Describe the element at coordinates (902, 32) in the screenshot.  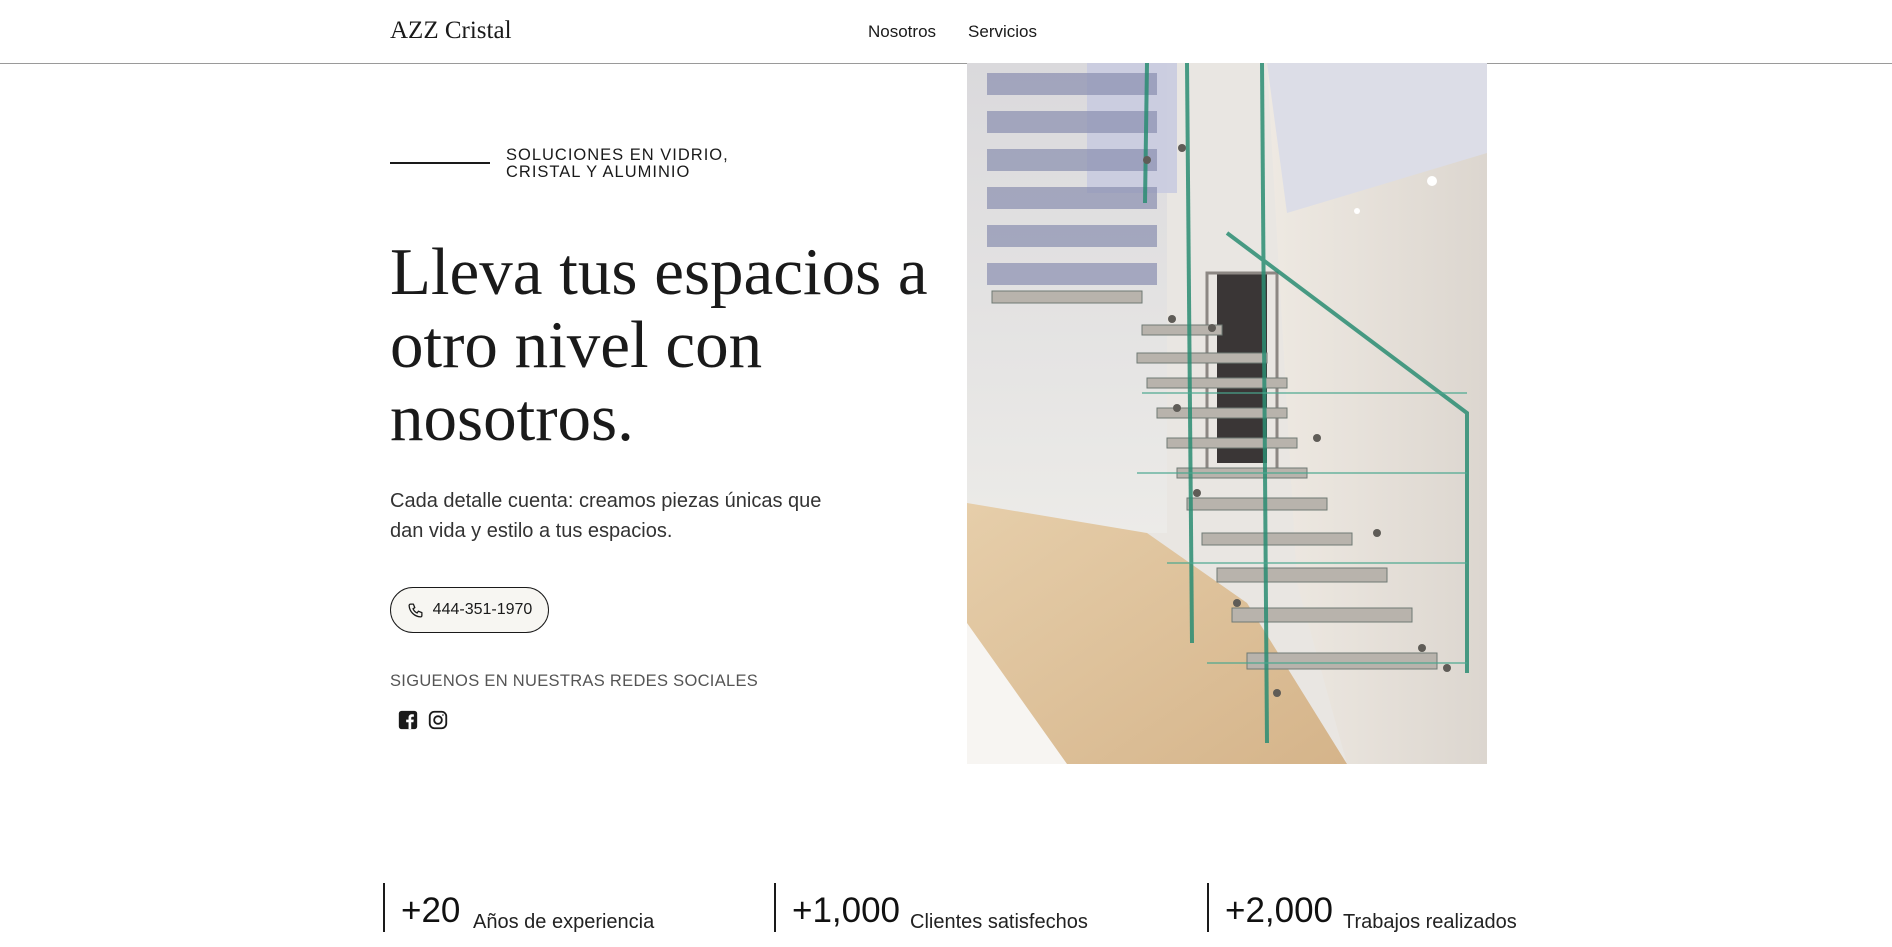
I see `nav-link-nosotros: Nosotros` at that location.